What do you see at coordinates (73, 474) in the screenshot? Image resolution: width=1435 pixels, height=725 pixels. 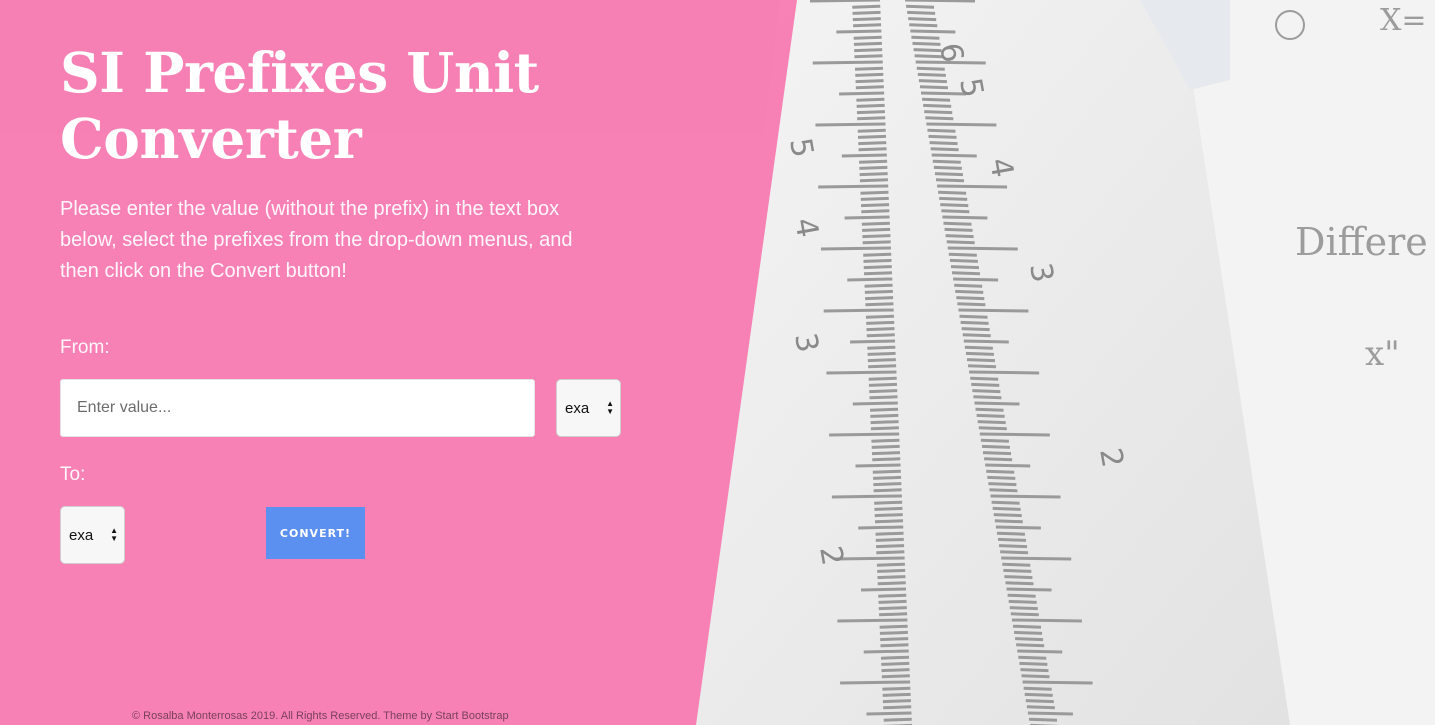 I see `to-label: To:` at bounding box center [73, 474].